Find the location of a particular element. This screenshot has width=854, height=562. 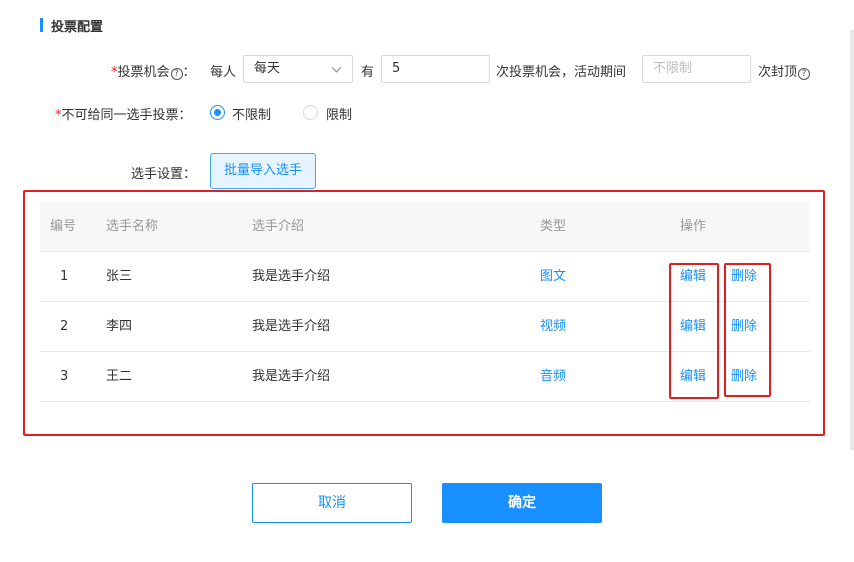

vote-chance-label: *投票机会?： is located at coordinates (153, 70).